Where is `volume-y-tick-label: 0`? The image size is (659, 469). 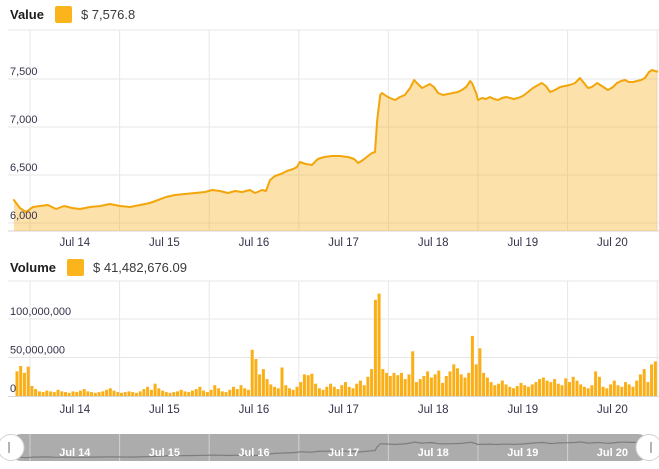
volume-y-tick-label: 0 is located at coordinates (13, 389).